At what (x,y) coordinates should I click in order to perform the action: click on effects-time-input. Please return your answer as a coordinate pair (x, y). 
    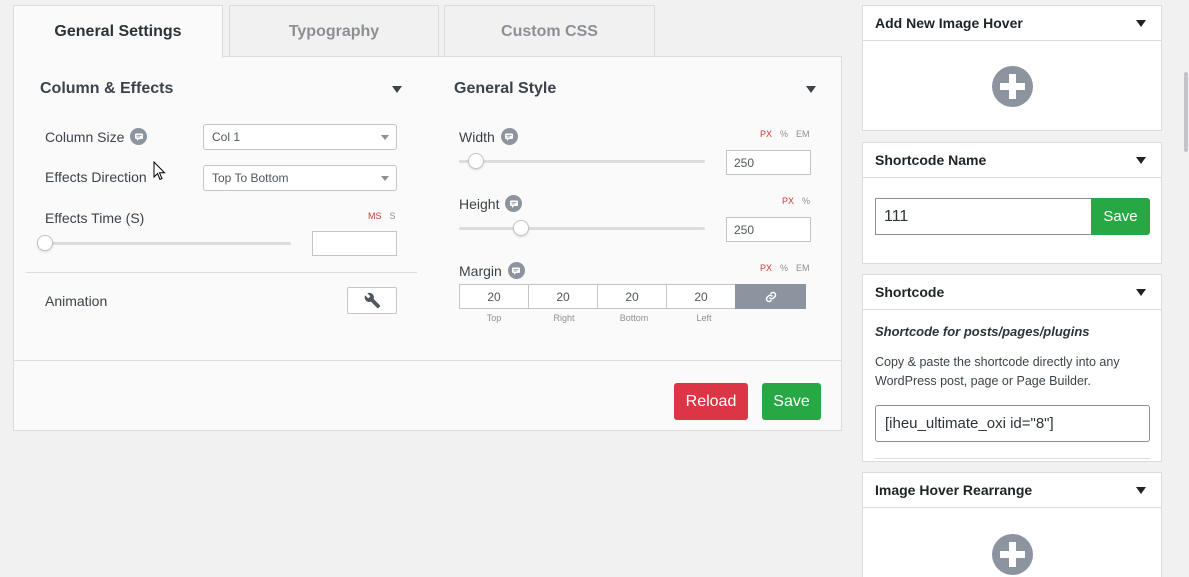
    Looking at the image, I should click on (354, 243).